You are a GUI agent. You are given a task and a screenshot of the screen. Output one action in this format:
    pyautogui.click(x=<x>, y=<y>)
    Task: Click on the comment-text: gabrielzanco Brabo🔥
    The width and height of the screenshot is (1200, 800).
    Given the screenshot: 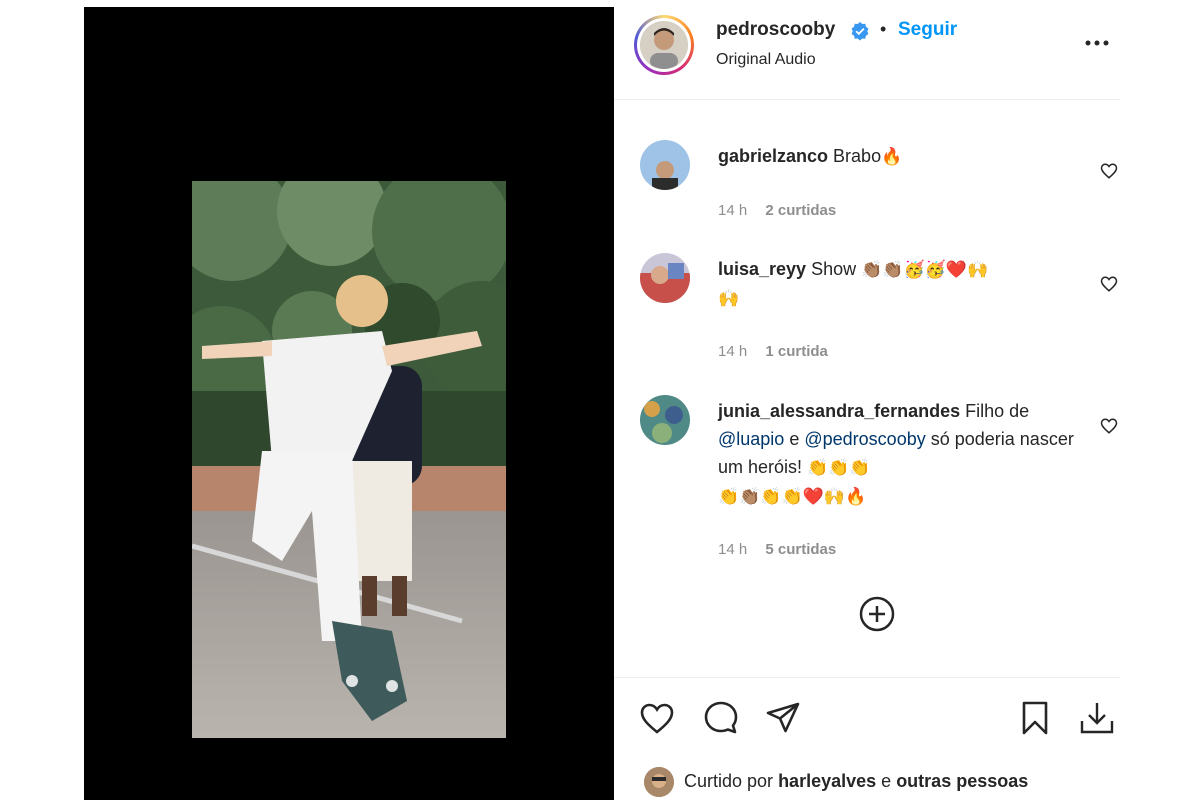 What is the action you would take?
    pyautogui.click(x=898, y=156)
    